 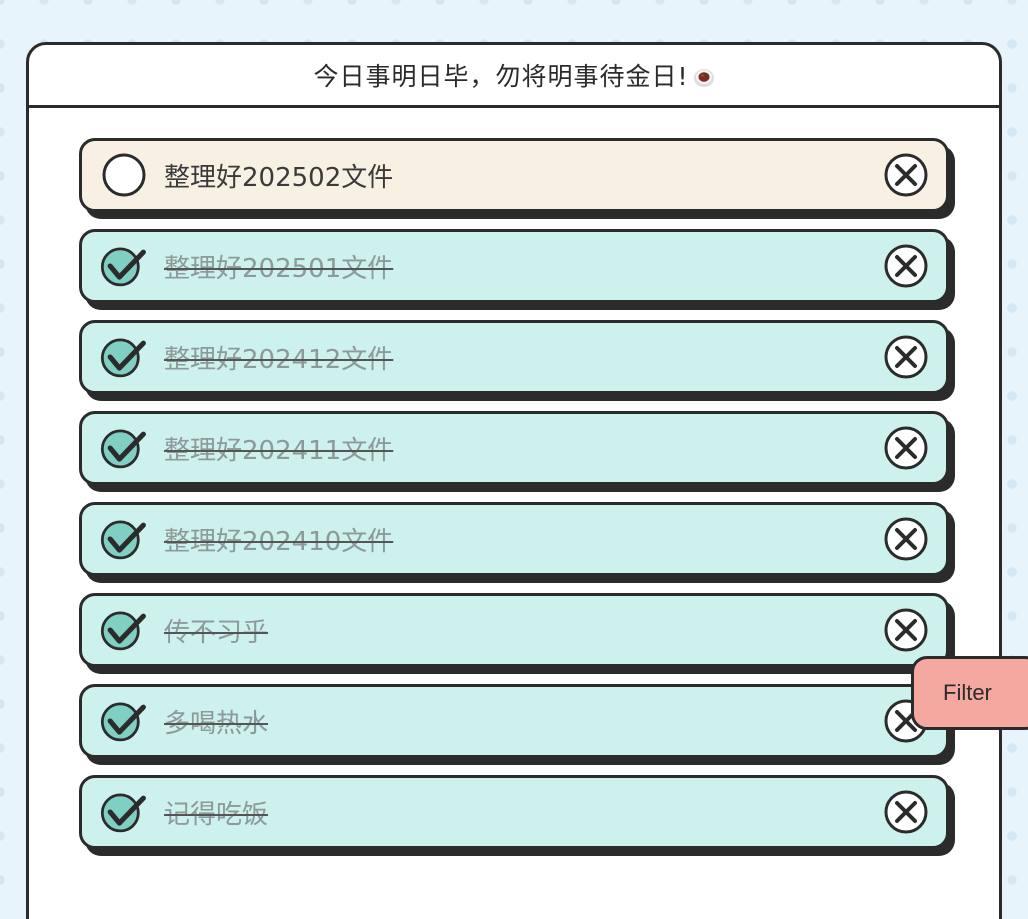 I want to click on todo-label: 整理好202412文件, so click(x=279, y=359).